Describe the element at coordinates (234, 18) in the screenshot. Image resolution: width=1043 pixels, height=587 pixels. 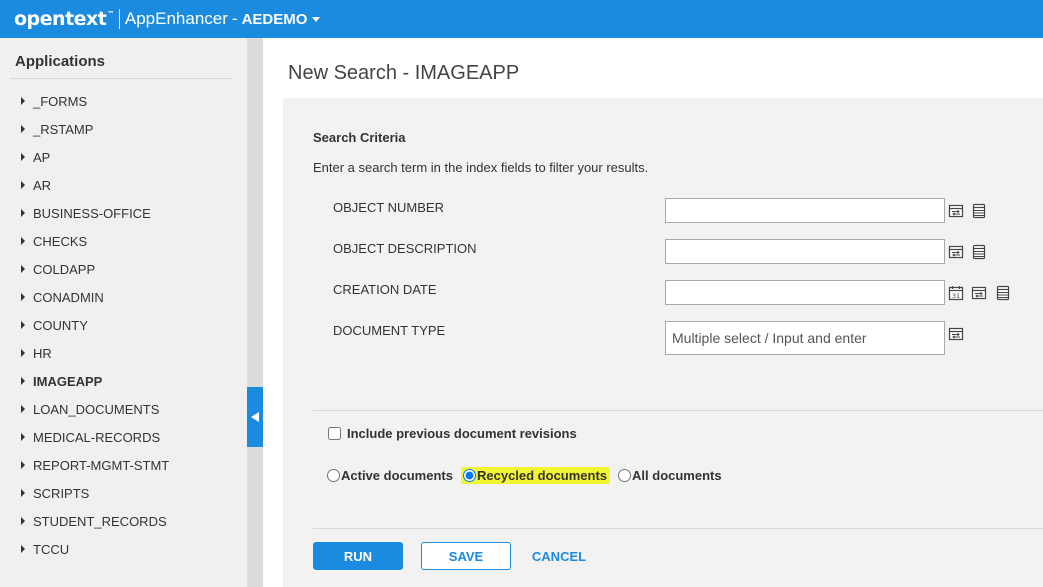
I see `title-dash: -` at that location.